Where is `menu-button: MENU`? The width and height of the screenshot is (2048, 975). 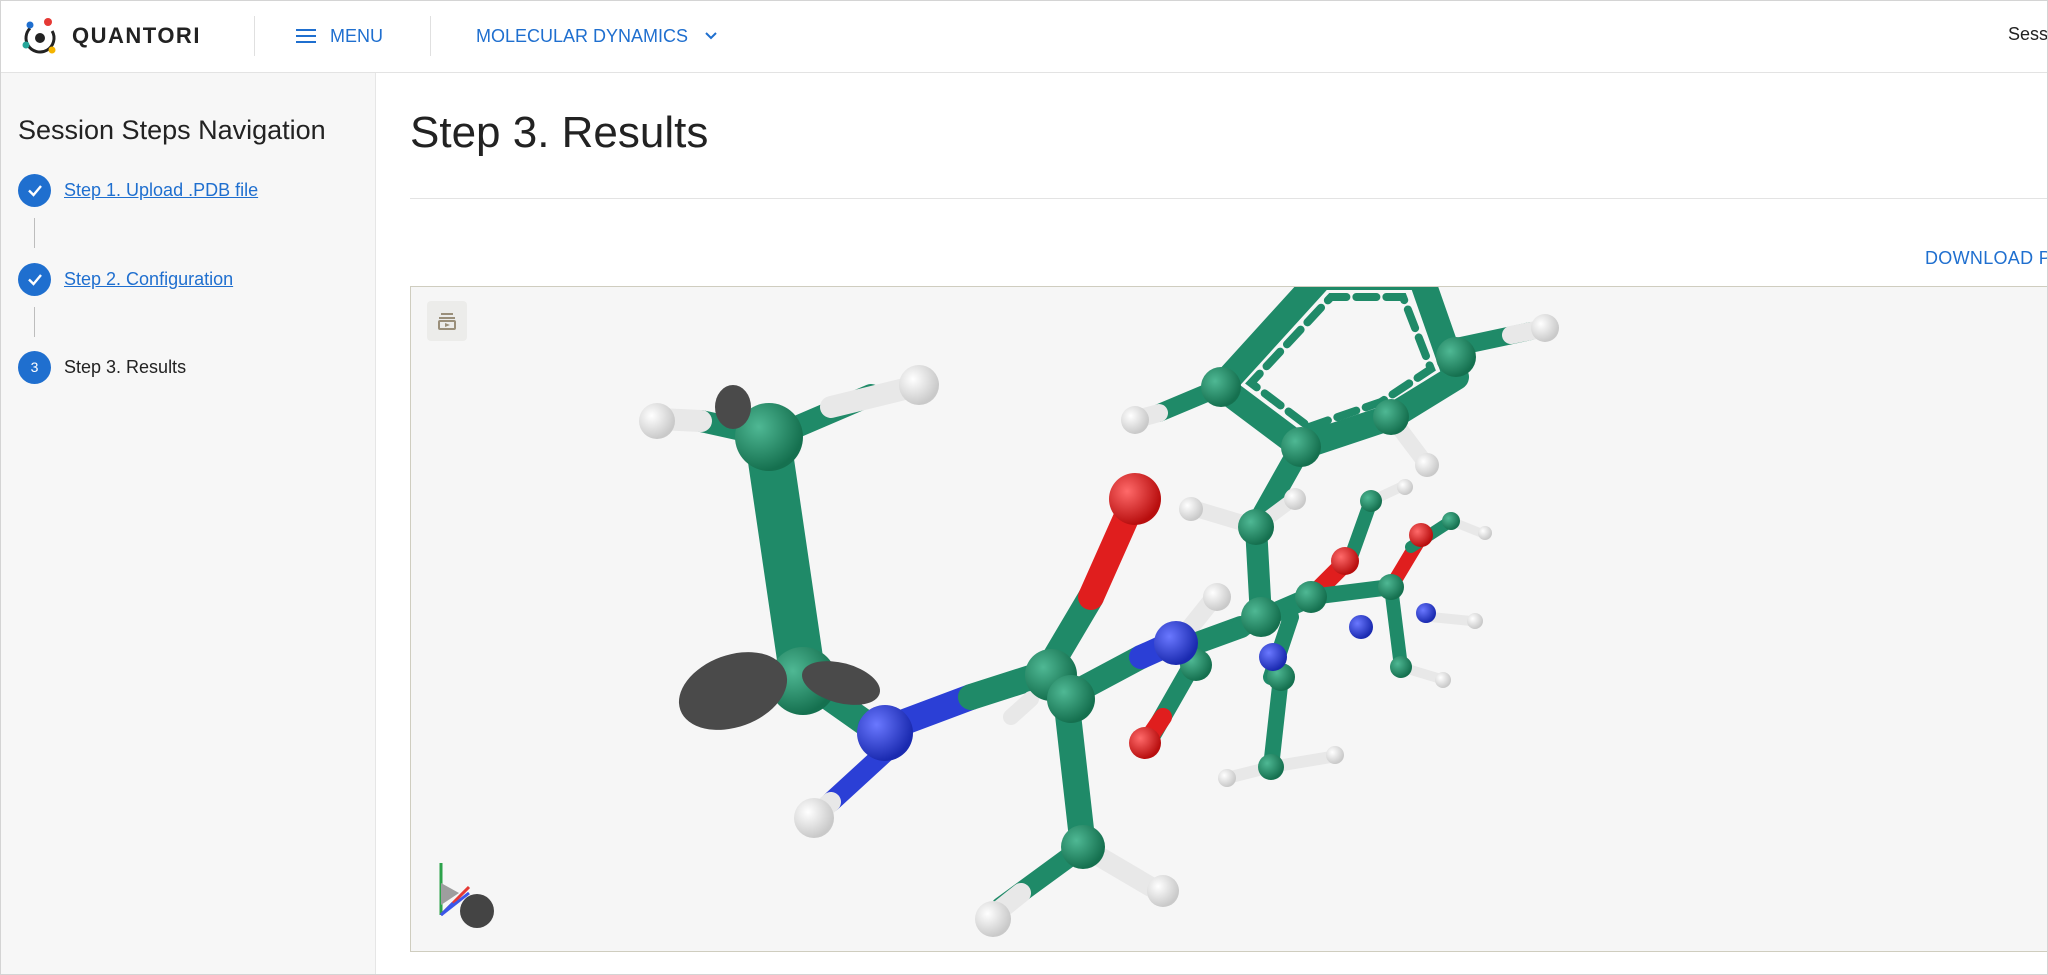
menu-button: MENU is located at coordinates (338, 36).